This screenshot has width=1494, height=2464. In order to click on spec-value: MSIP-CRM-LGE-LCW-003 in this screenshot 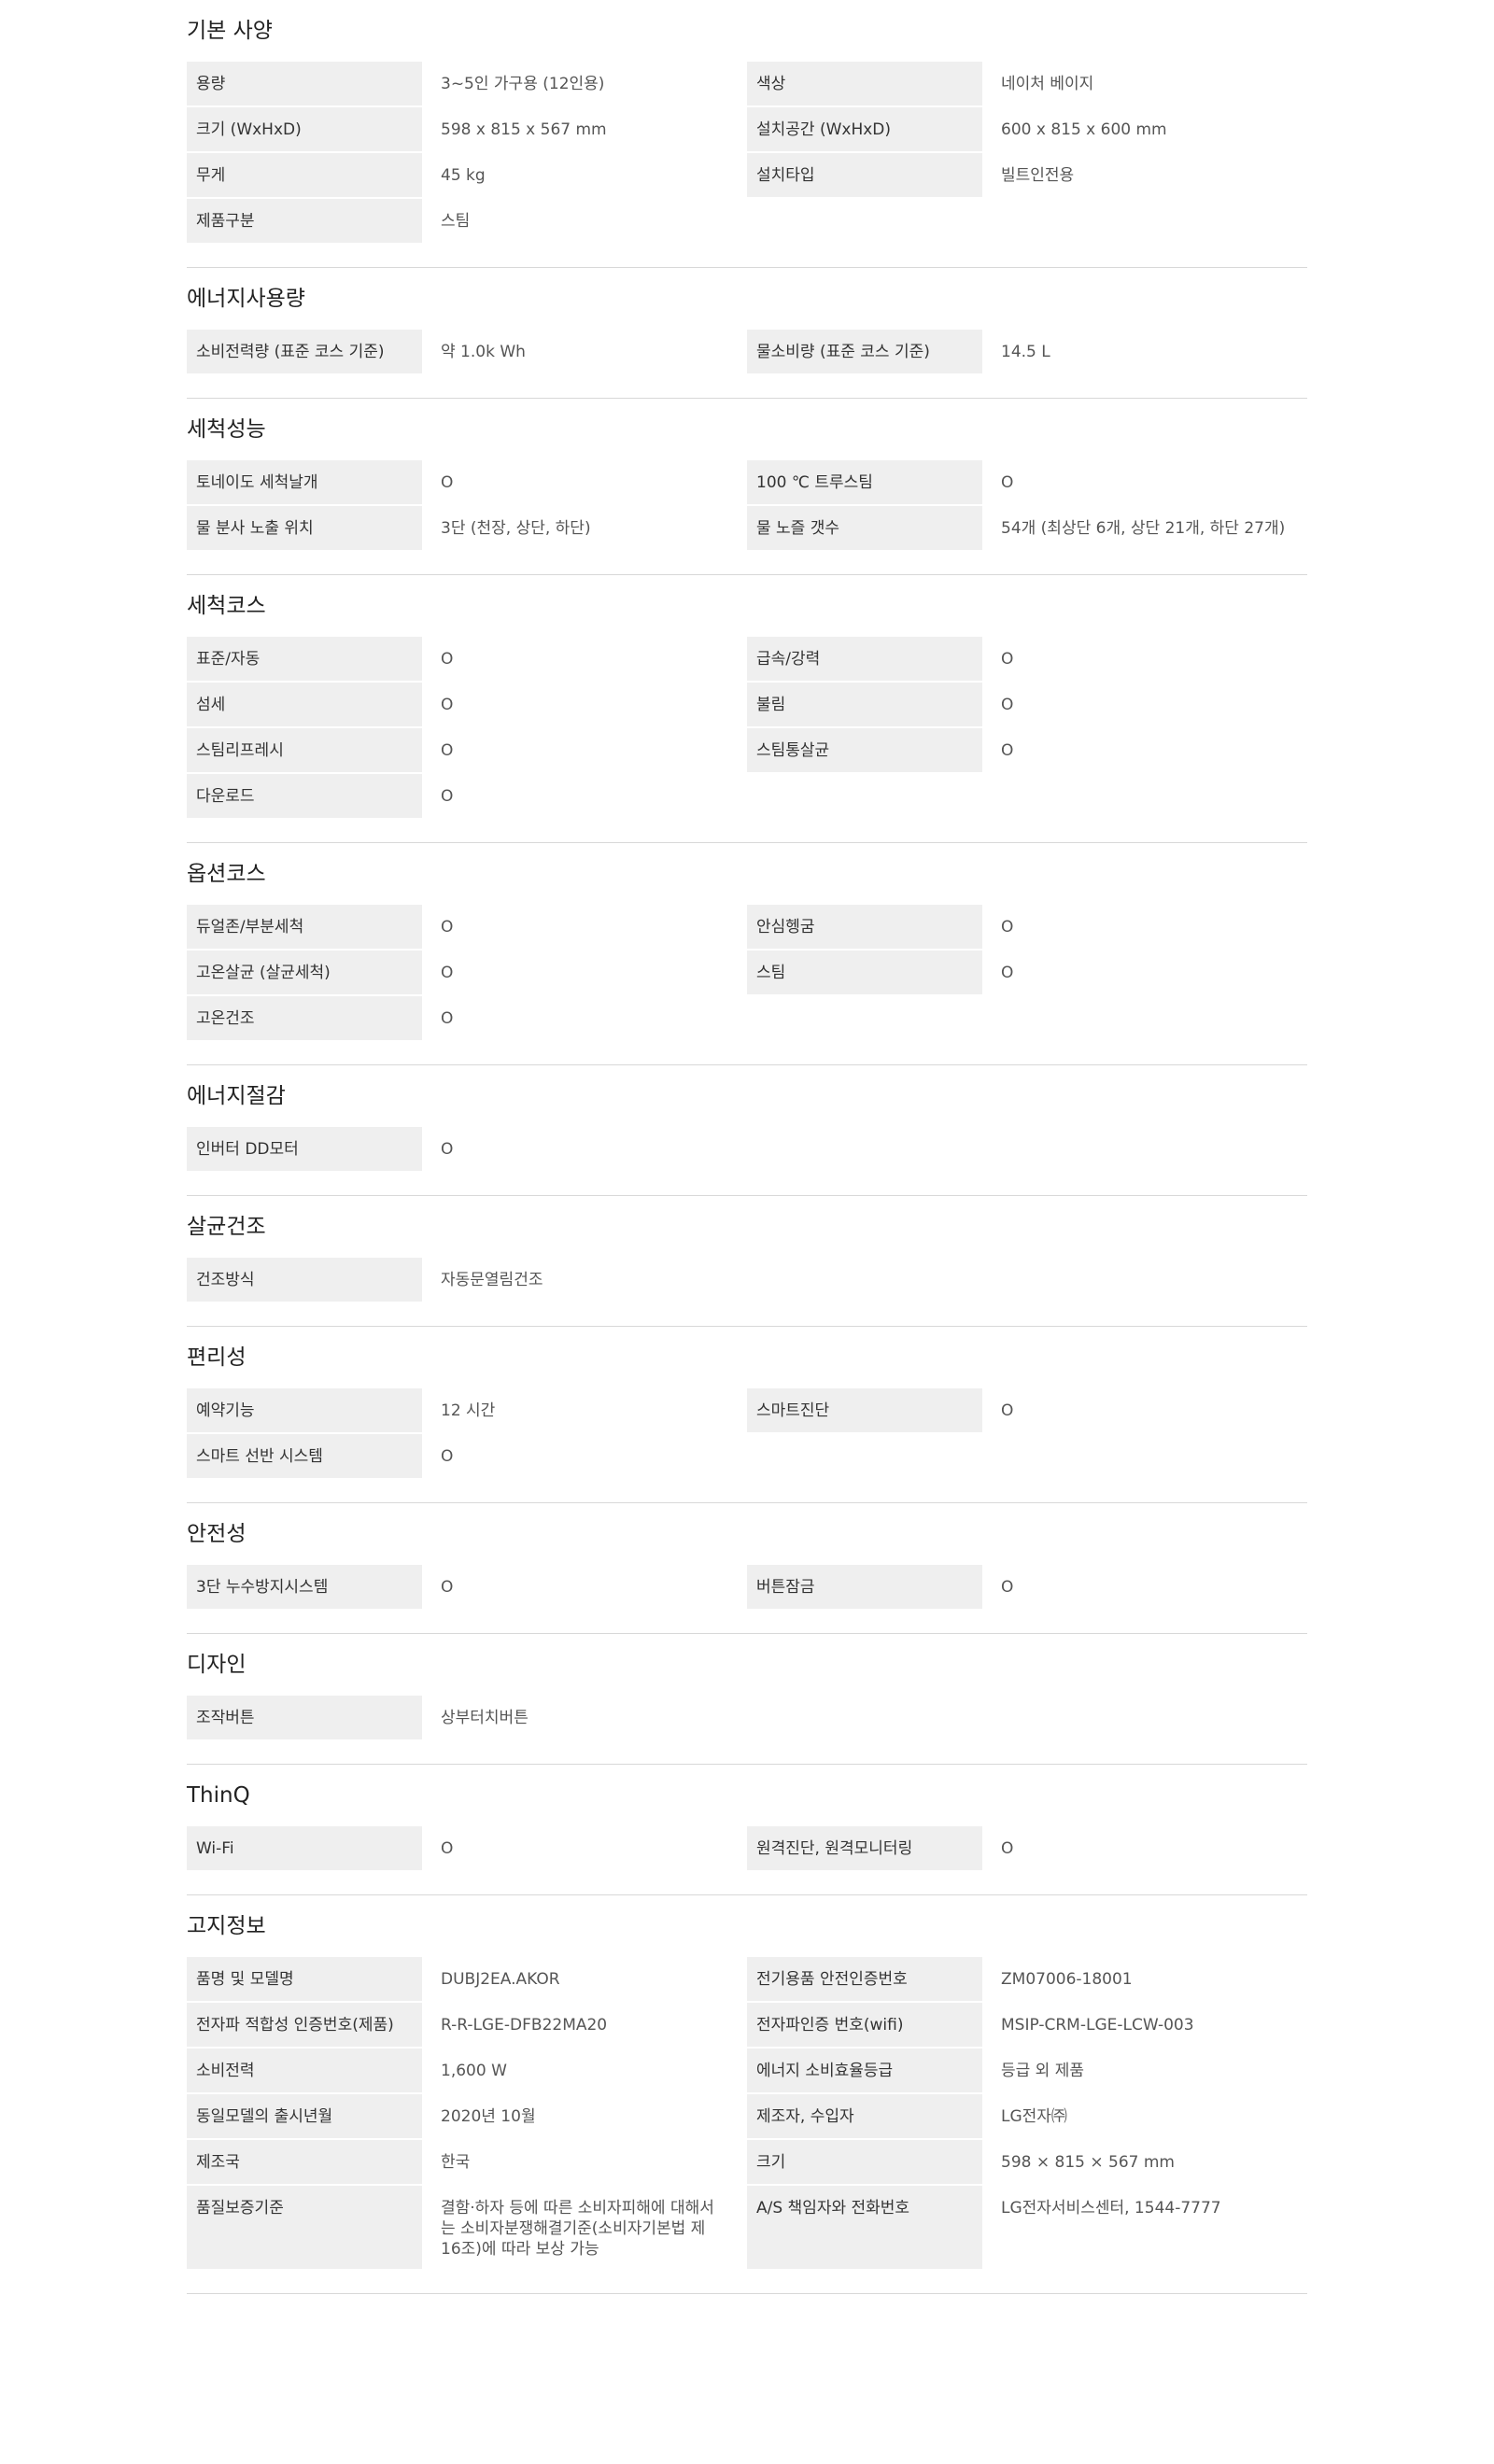, I will do `click(1097, 2025)`.